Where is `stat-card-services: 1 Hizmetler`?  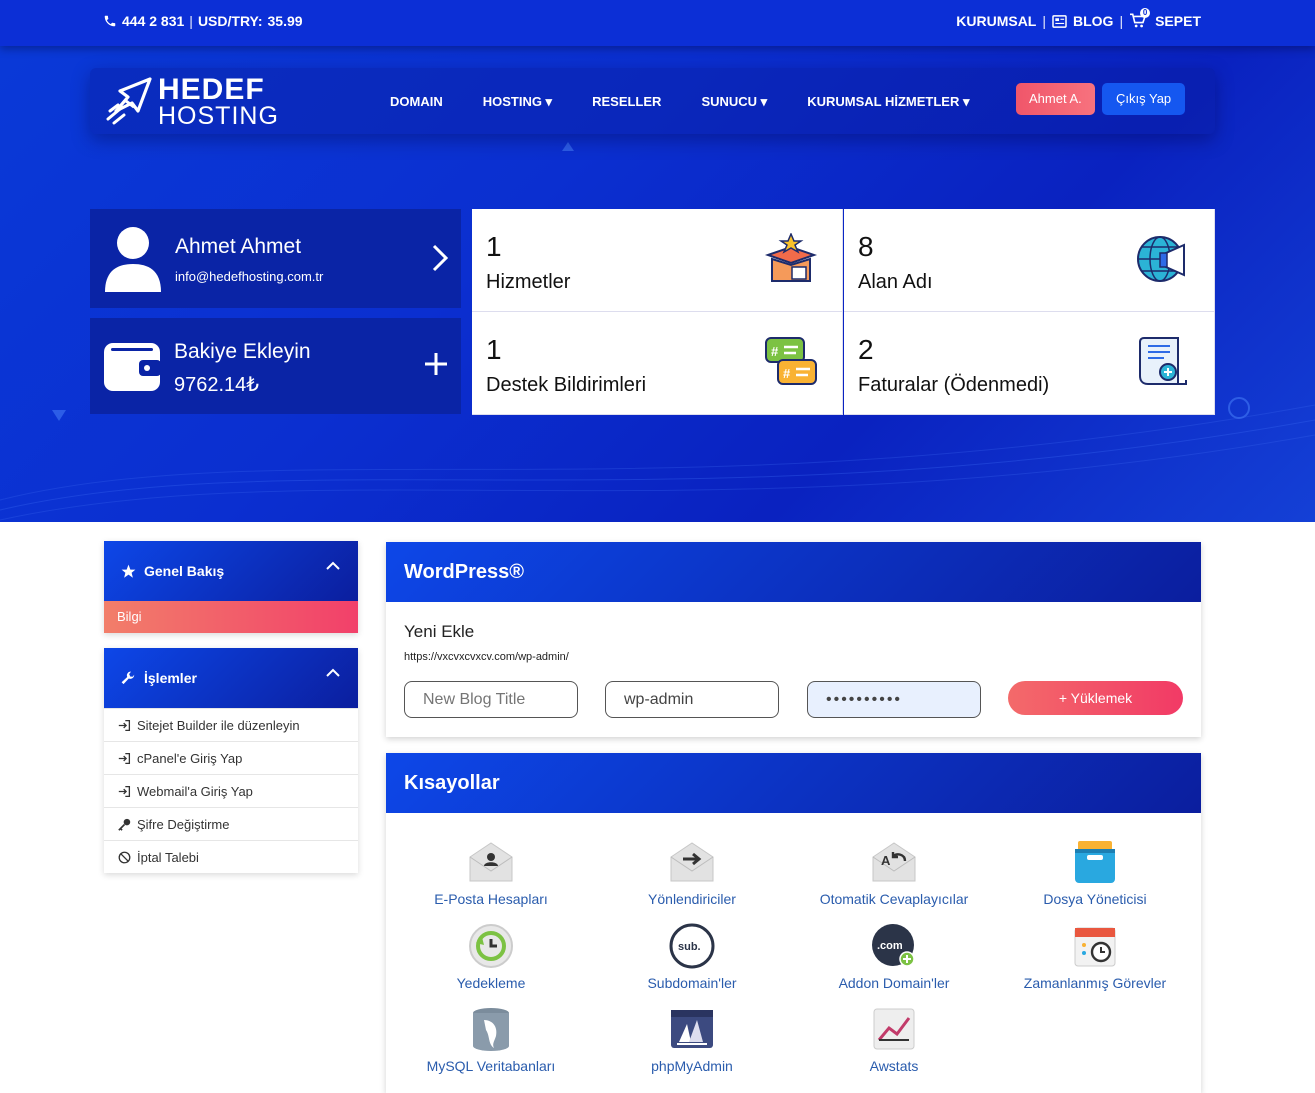 stat-card-services: 1 Hizmetler is located at coordinates (657, 260).